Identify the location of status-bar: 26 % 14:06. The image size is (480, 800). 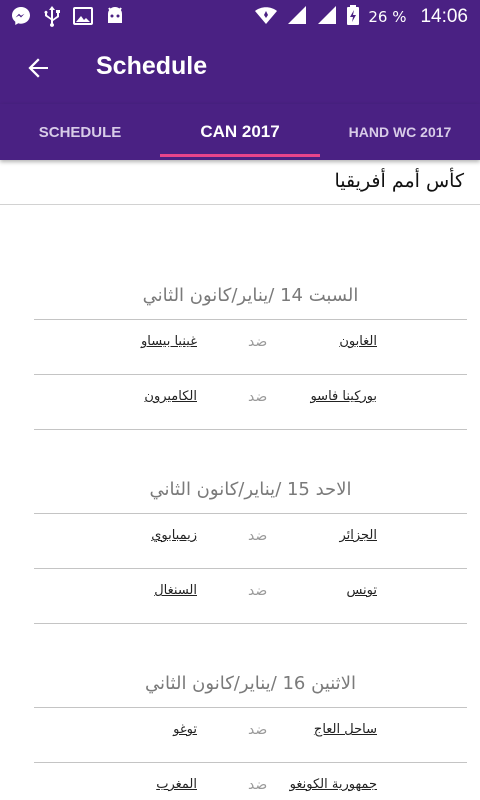
(240, 16).